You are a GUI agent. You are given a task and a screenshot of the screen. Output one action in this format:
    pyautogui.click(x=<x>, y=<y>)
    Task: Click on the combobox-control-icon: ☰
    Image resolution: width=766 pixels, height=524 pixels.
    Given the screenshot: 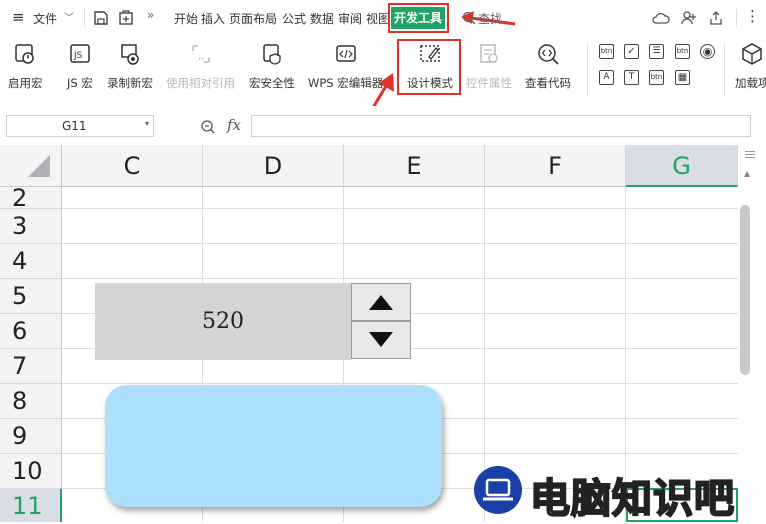 What is the action you would take?
    pyautogui.click(x=656, y=51)
    